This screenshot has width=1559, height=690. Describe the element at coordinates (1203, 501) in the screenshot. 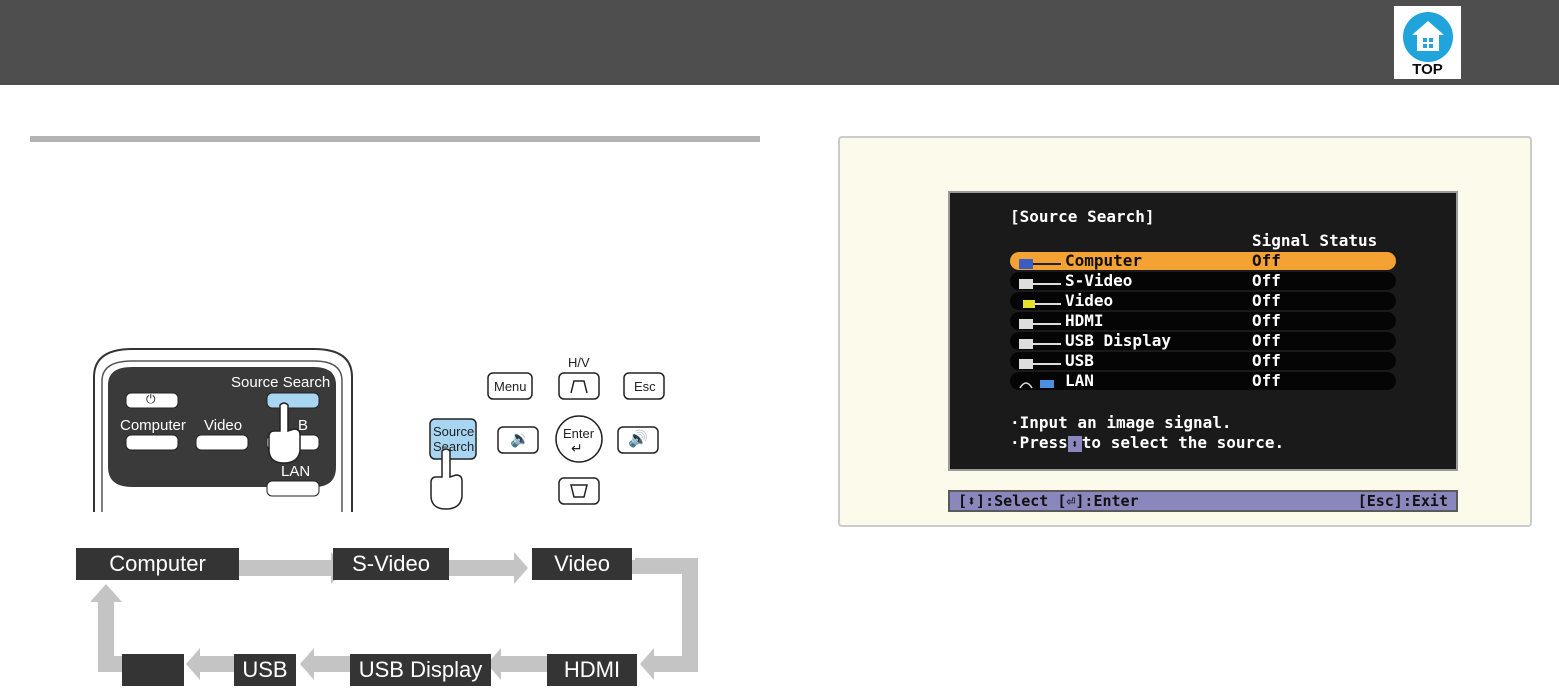

I see `osd-help-bar: [⬍]:Select [⏎]:Enter [Esc]:Exit` at that location.